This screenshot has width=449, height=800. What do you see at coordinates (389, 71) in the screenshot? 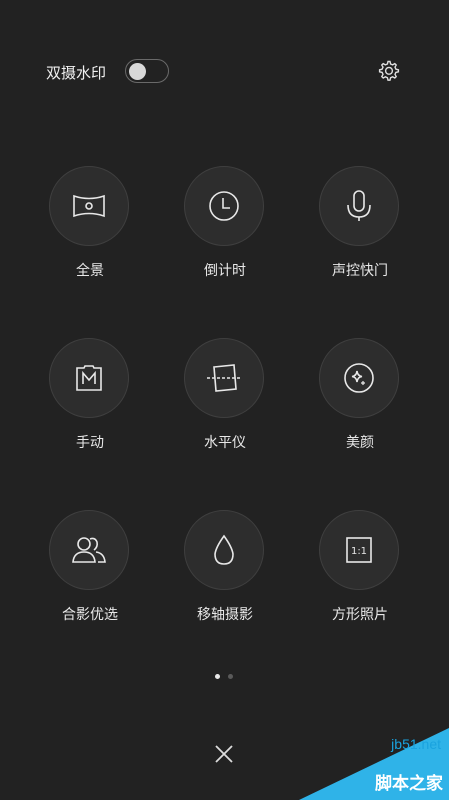
I see `gear-icon` at bounding box center [389, 71].